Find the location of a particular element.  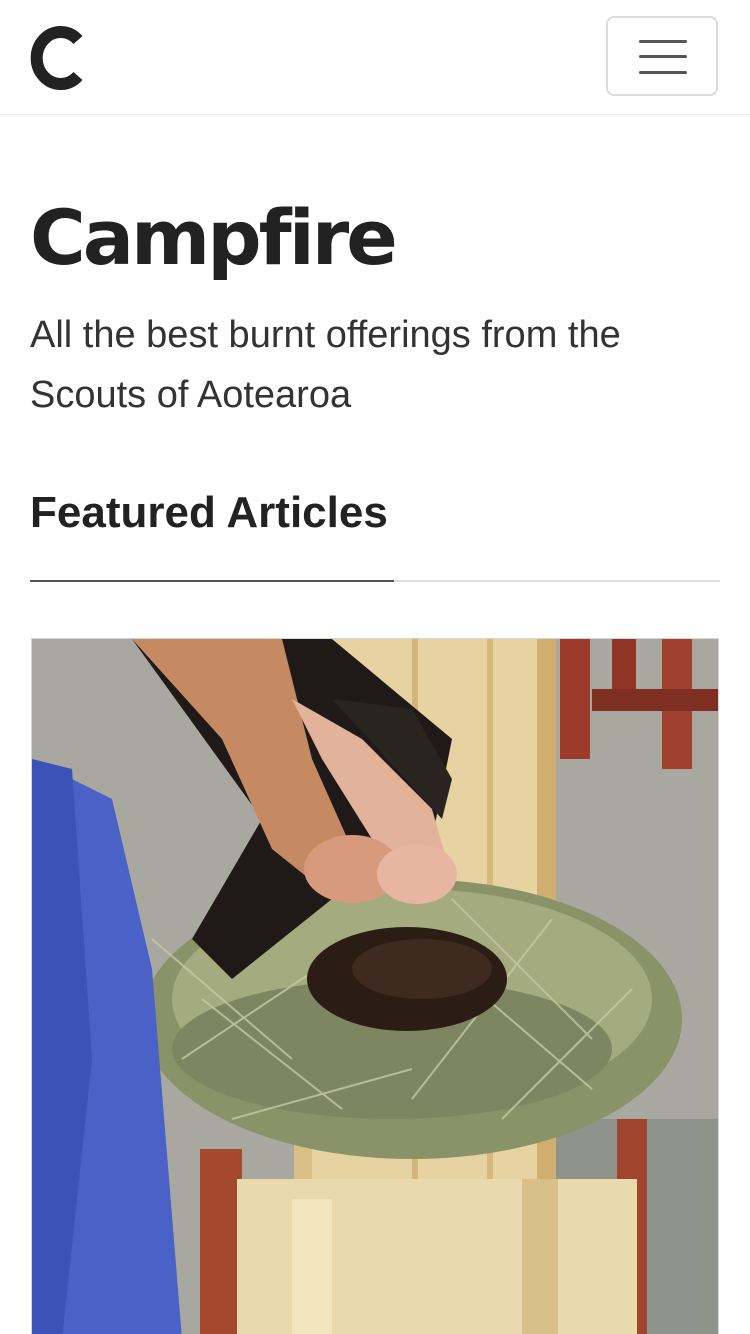

top-navbar is located at coordinates (375, 57).